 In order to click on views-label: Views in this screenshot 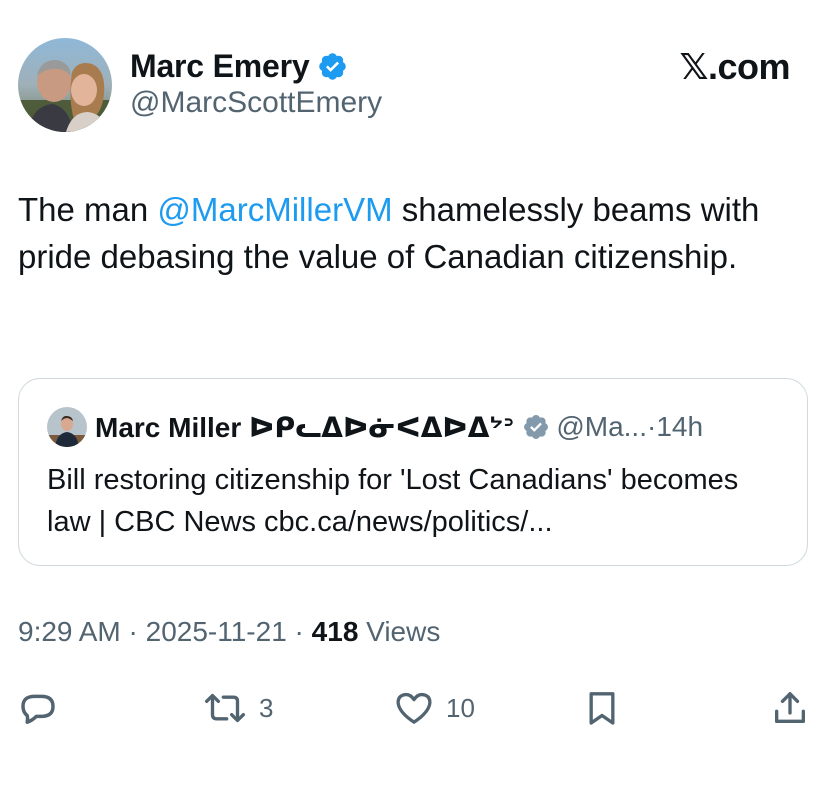, I will do `click(399, 631)`.